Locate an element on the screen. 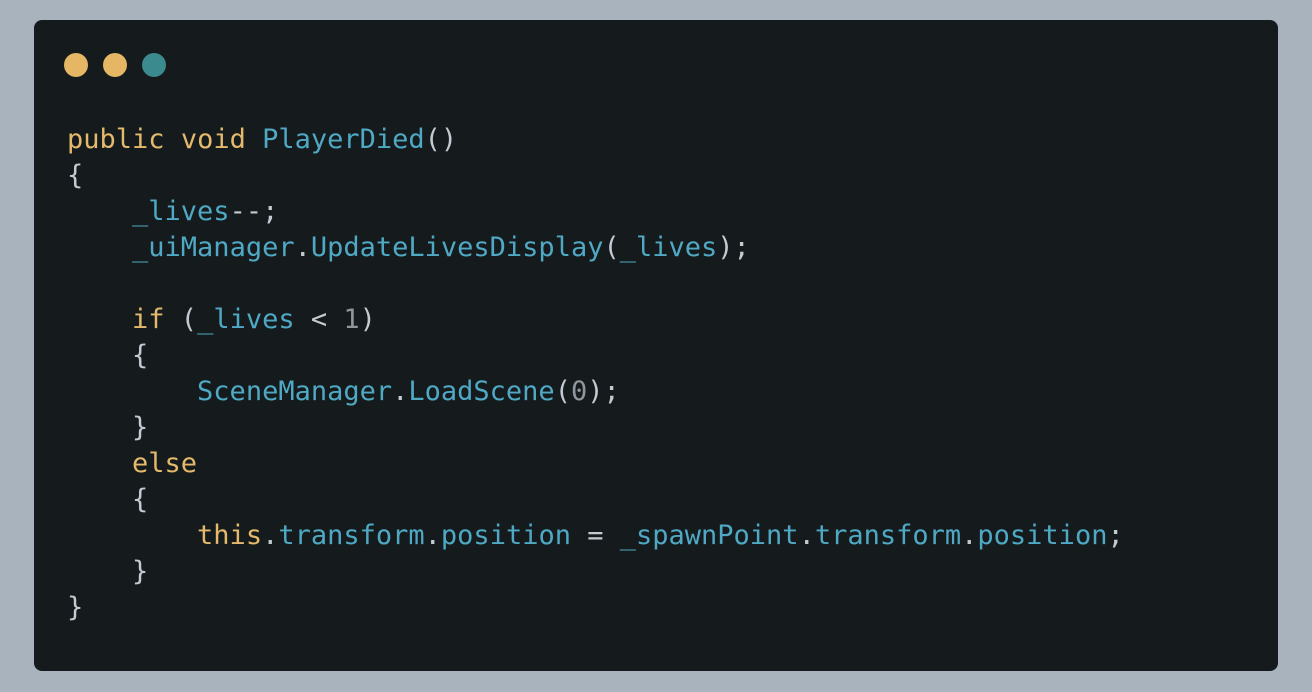  code-token: 1 is located at coordinates (351, 319).